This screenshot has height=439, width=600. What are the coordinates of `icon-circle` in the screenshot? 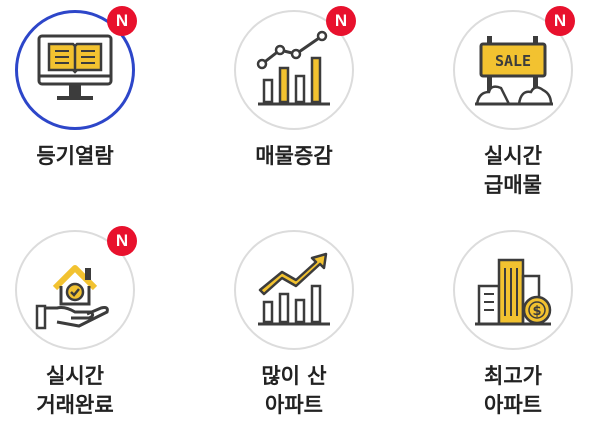 It's located at (294, 290).